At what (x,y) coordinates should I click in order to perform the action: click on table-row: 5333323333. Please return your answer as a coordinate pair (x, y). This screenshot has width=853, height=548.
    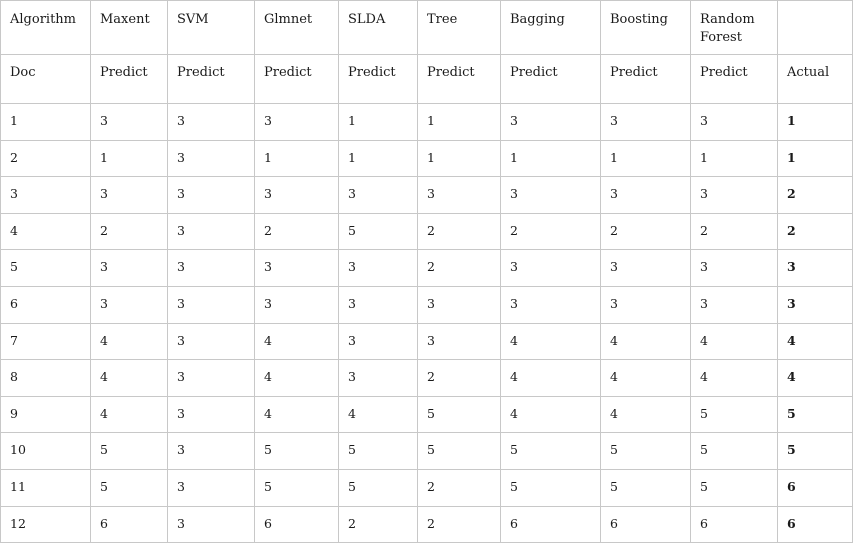
    Looking at the image, I should click on (426, 268).